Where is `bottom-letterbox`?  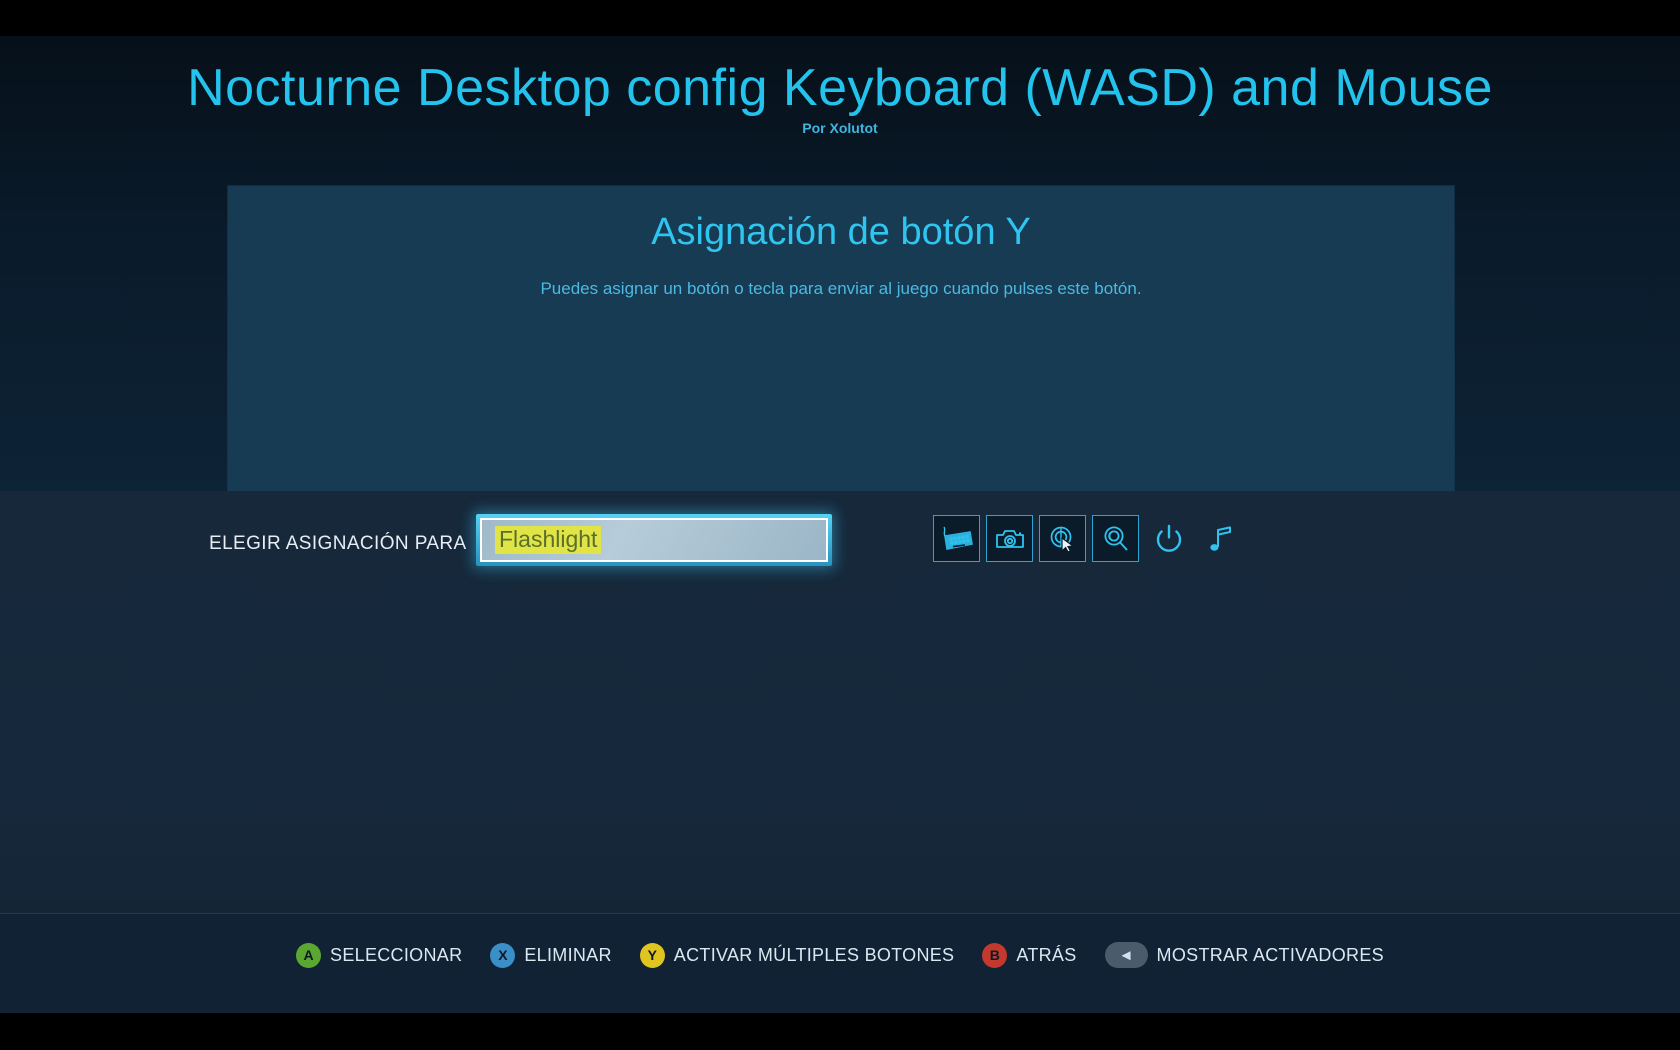
bottom-letterbox is located at coordinates (840, 1031).